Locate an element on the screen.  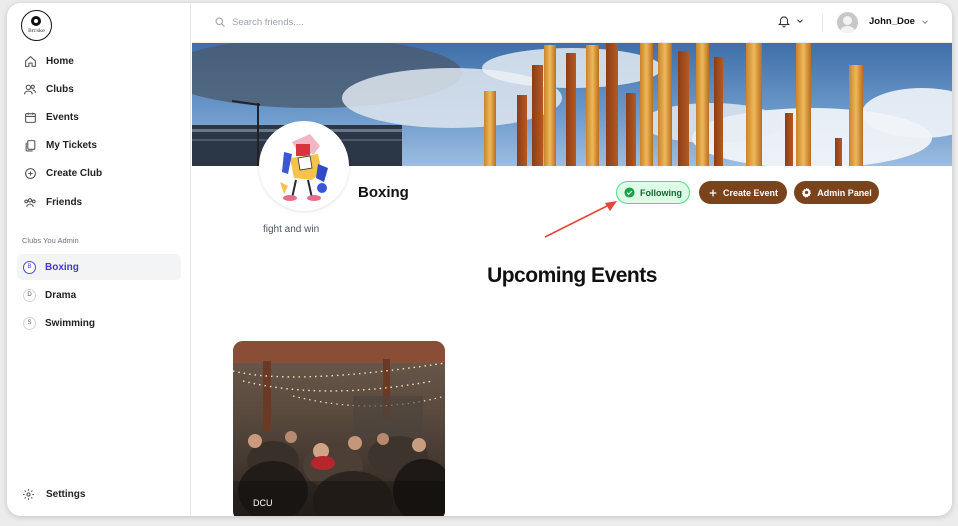
ticket-icon is located at coordinates (30, 145).